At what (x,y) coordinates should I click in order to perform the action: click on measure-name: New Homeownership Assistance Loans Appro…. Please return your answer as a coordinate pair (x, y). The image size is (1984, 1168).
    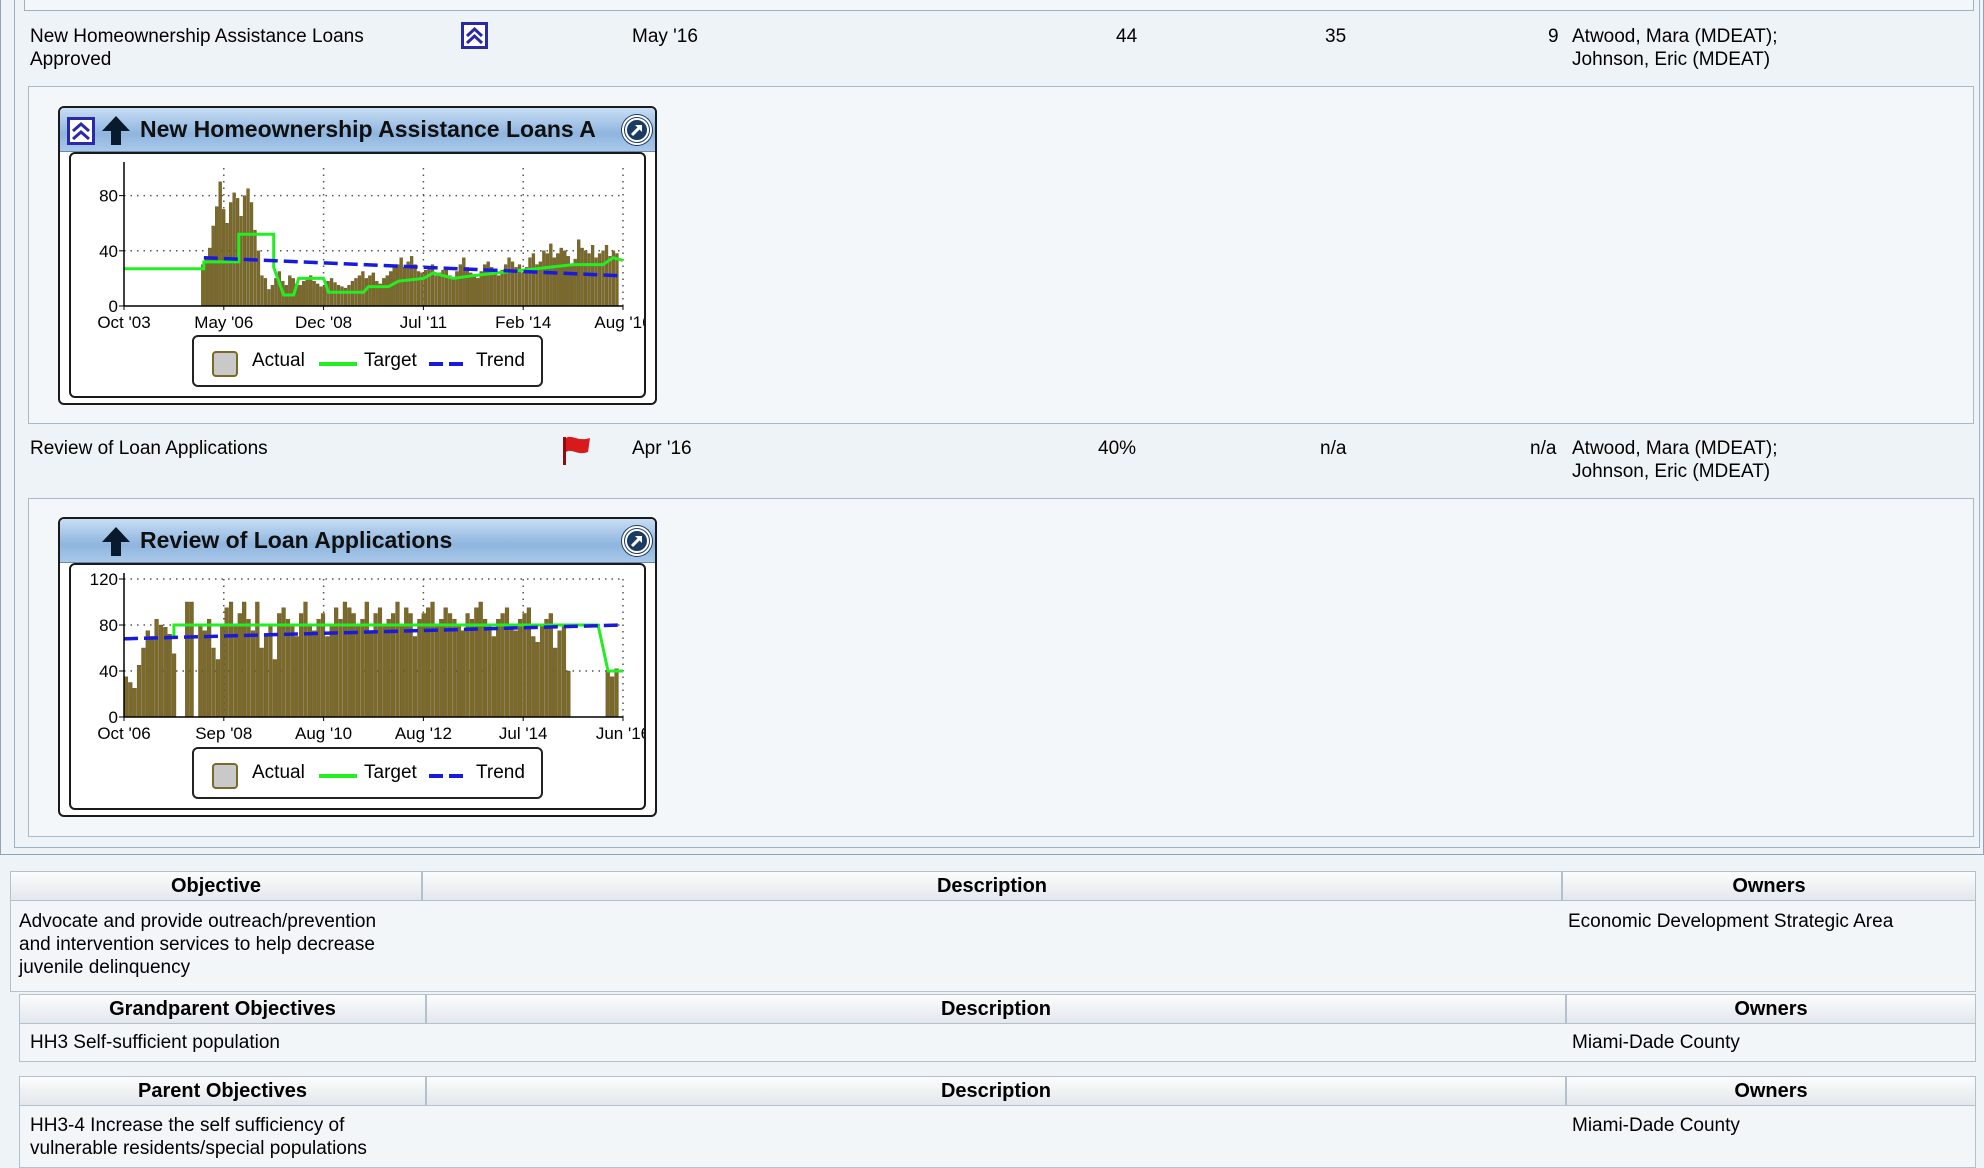
    Looking at the image, I should click on (220, 48).